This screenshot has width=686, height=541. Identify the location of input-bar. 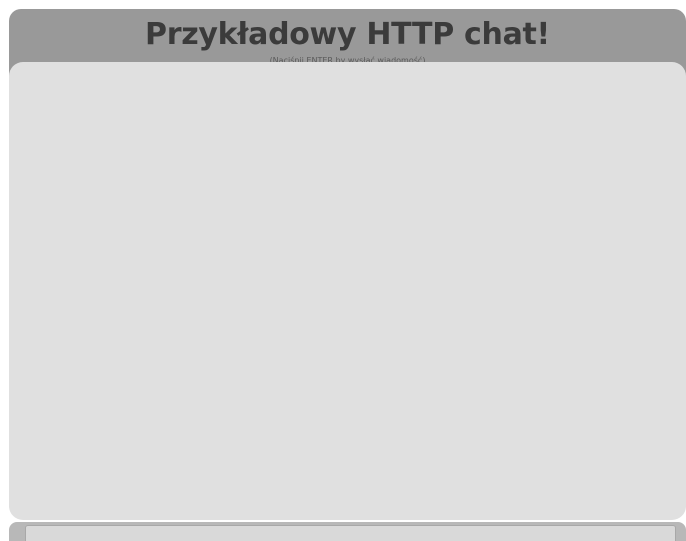
(347, 531).